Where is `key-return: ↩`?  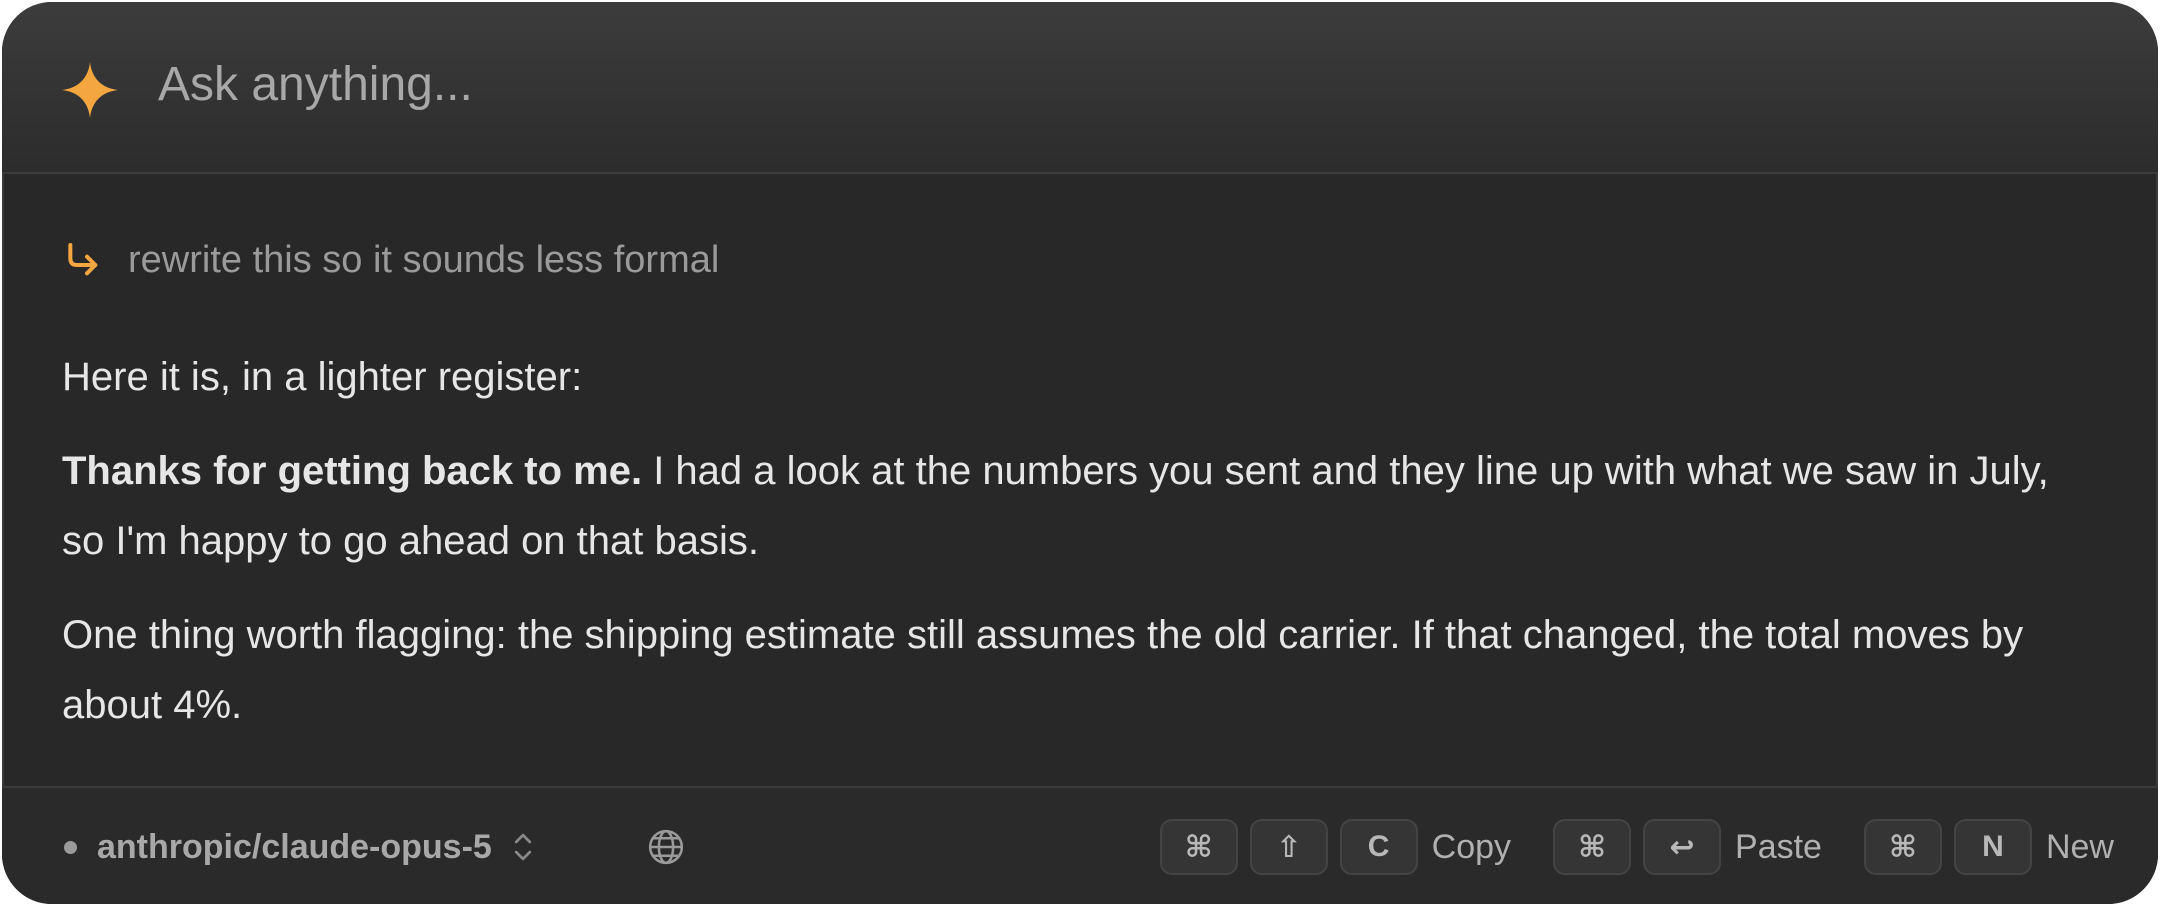 key-return: ↩ is located at coordinates (1682, 847).